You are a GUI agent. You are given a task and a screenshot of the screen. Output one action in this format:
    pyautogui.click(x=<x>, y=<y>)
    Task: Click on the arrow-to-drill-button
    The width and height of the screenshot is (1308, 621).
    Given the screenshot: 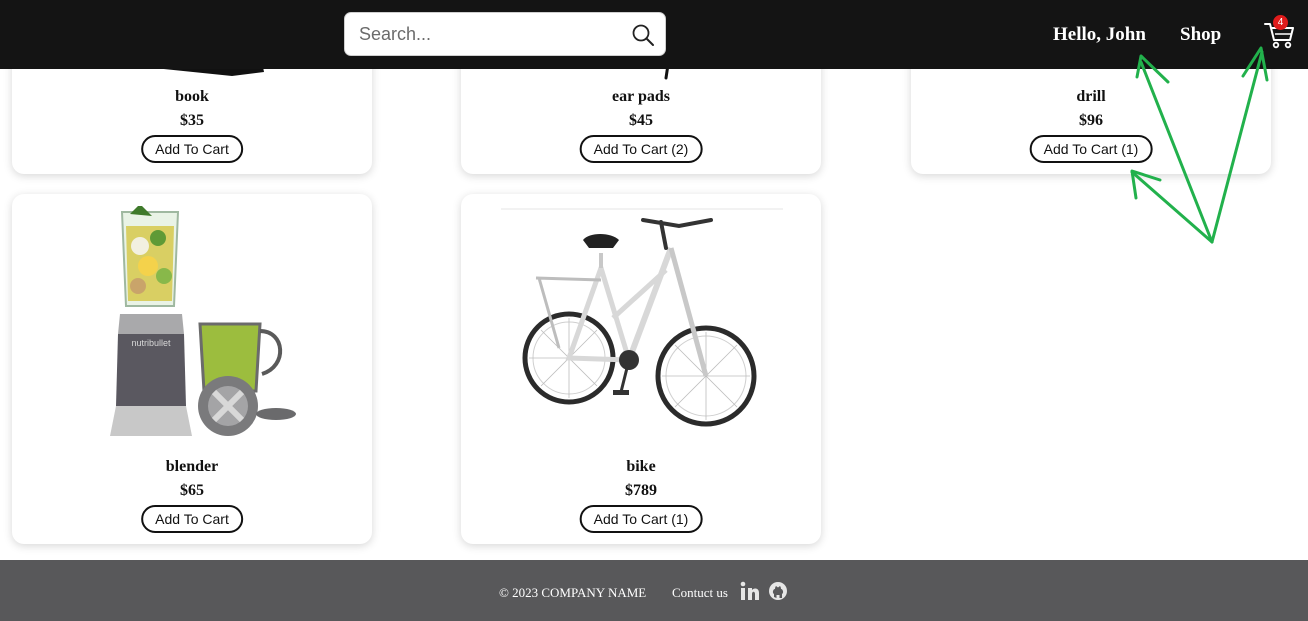 What is the action you would take?
    pyautogui.click(x=1172, y=207)
    